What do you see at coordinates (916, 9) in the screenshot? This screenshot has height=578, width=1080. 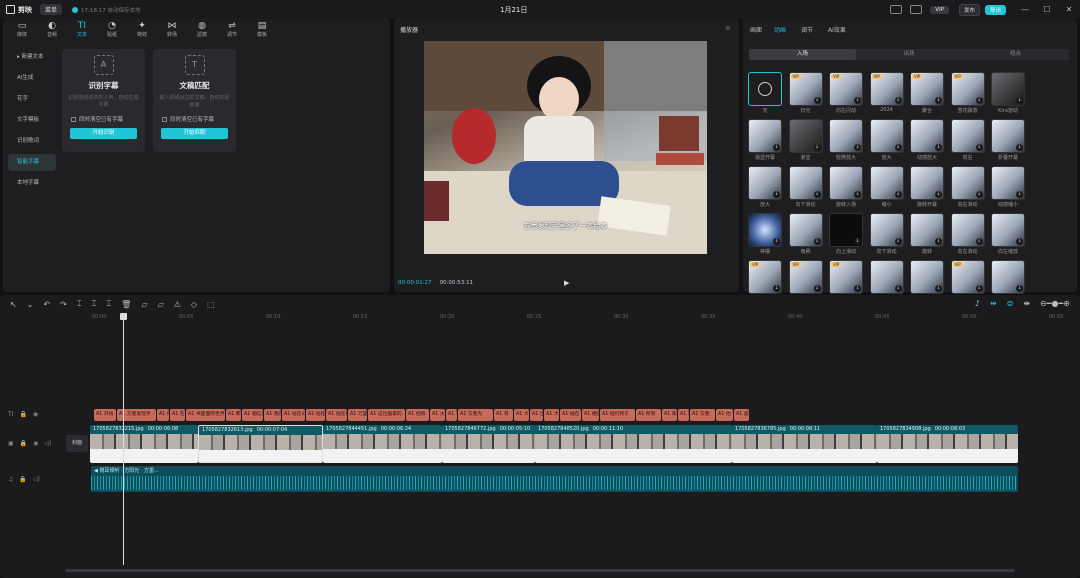 I see `layout-icon` at bounding box center [916, 9].